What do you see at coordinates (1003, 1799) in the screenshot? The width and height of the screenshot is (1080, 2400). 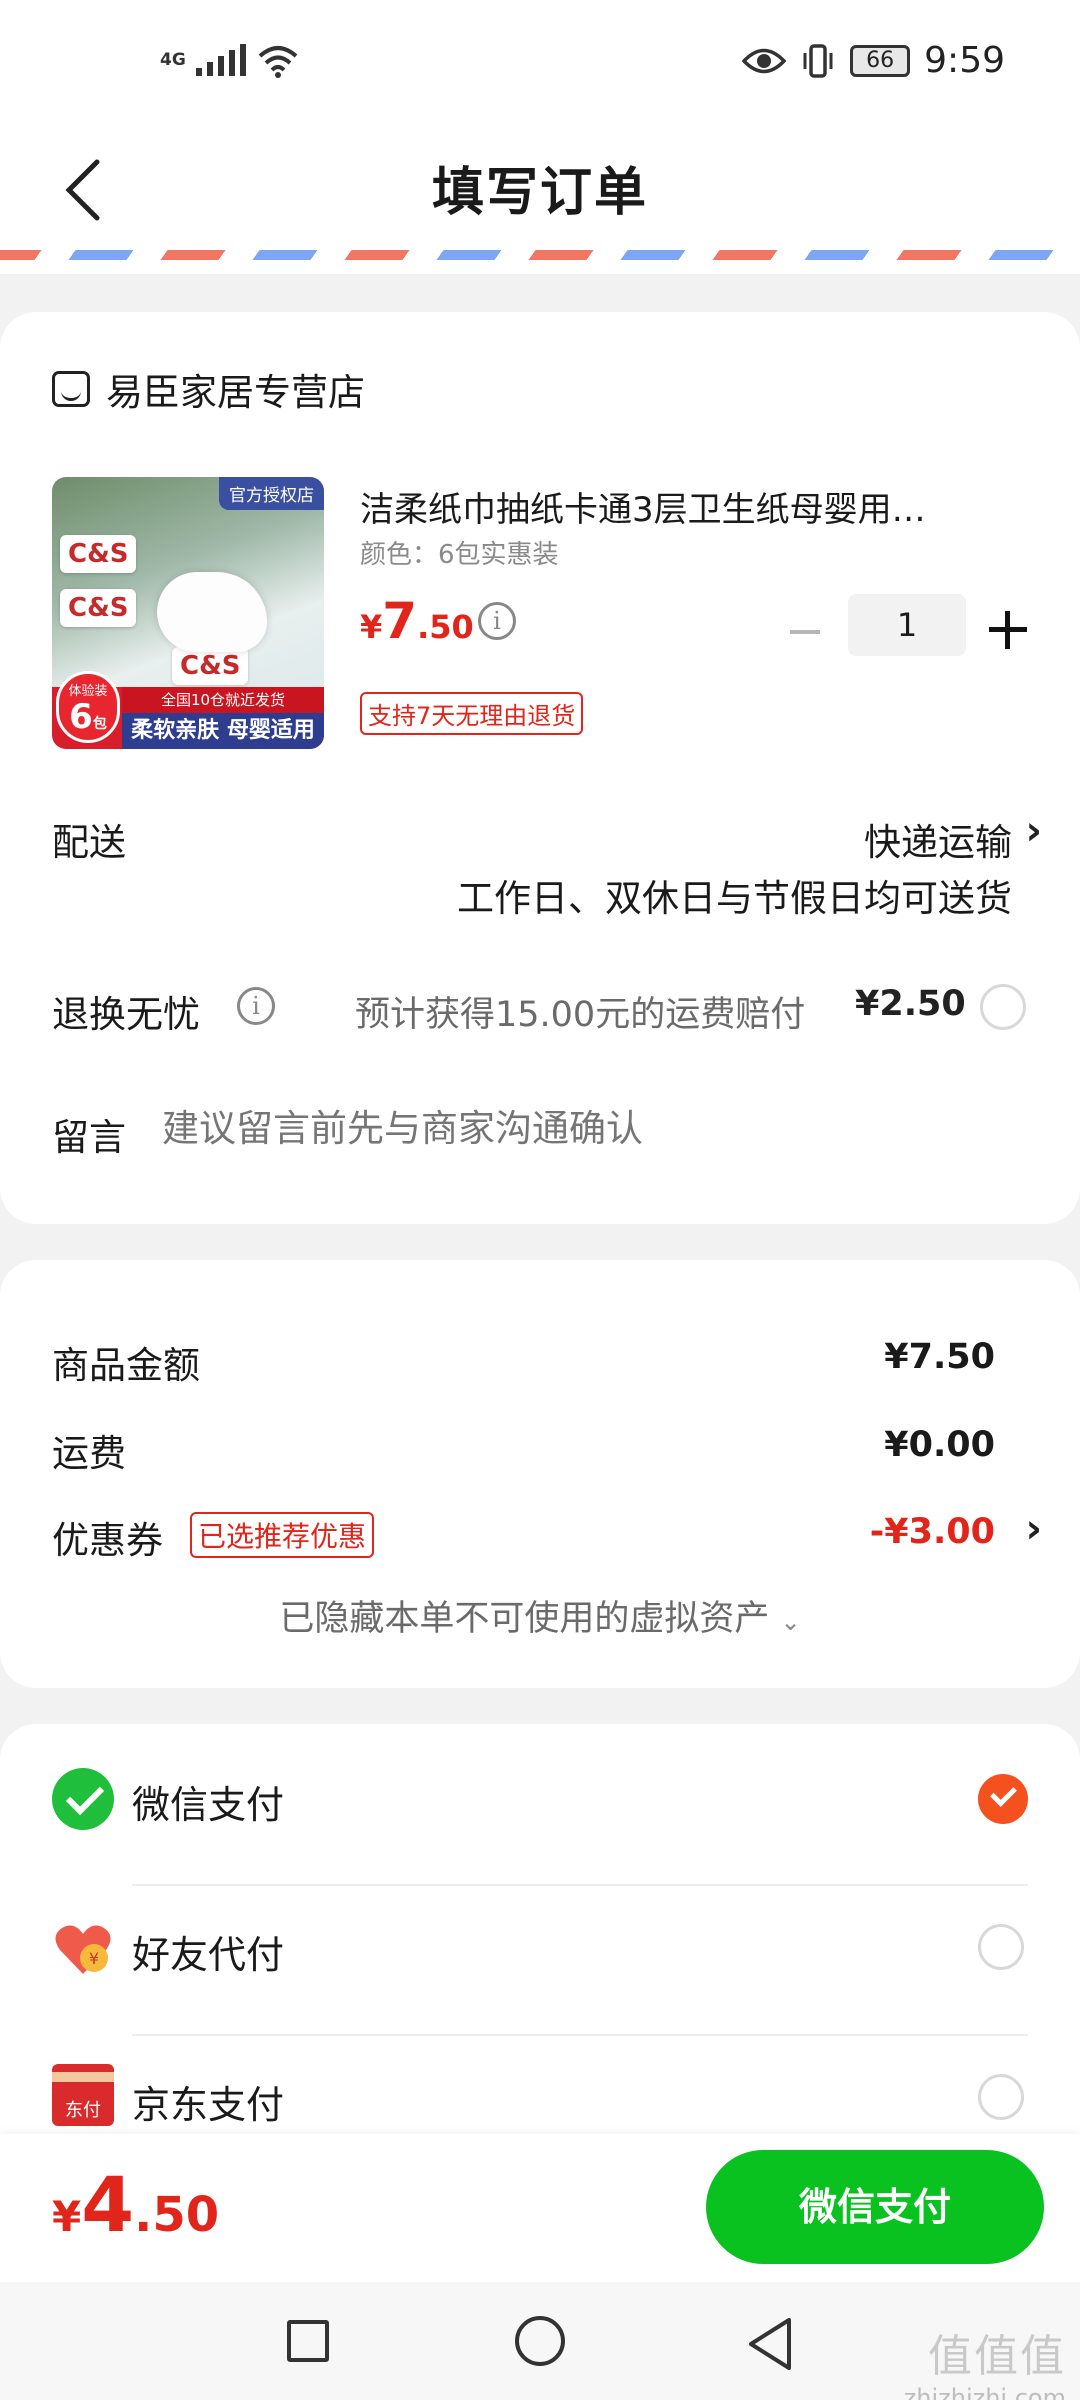 I see `payment-radio-checked` at bounding box center [1003, 1799].